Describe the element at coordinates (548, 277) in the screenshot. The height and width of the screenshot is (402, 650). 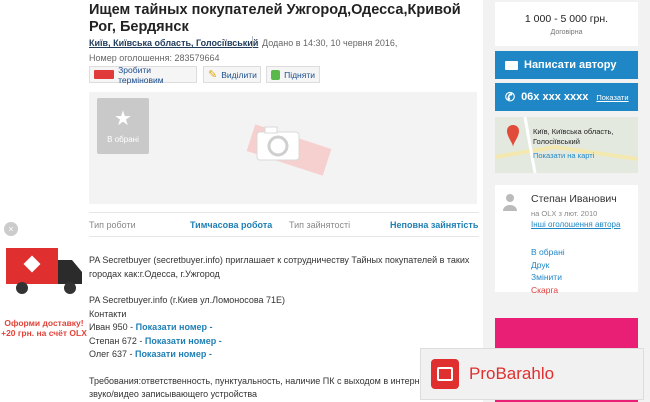
I see `action-edit: Змінити` at that location.